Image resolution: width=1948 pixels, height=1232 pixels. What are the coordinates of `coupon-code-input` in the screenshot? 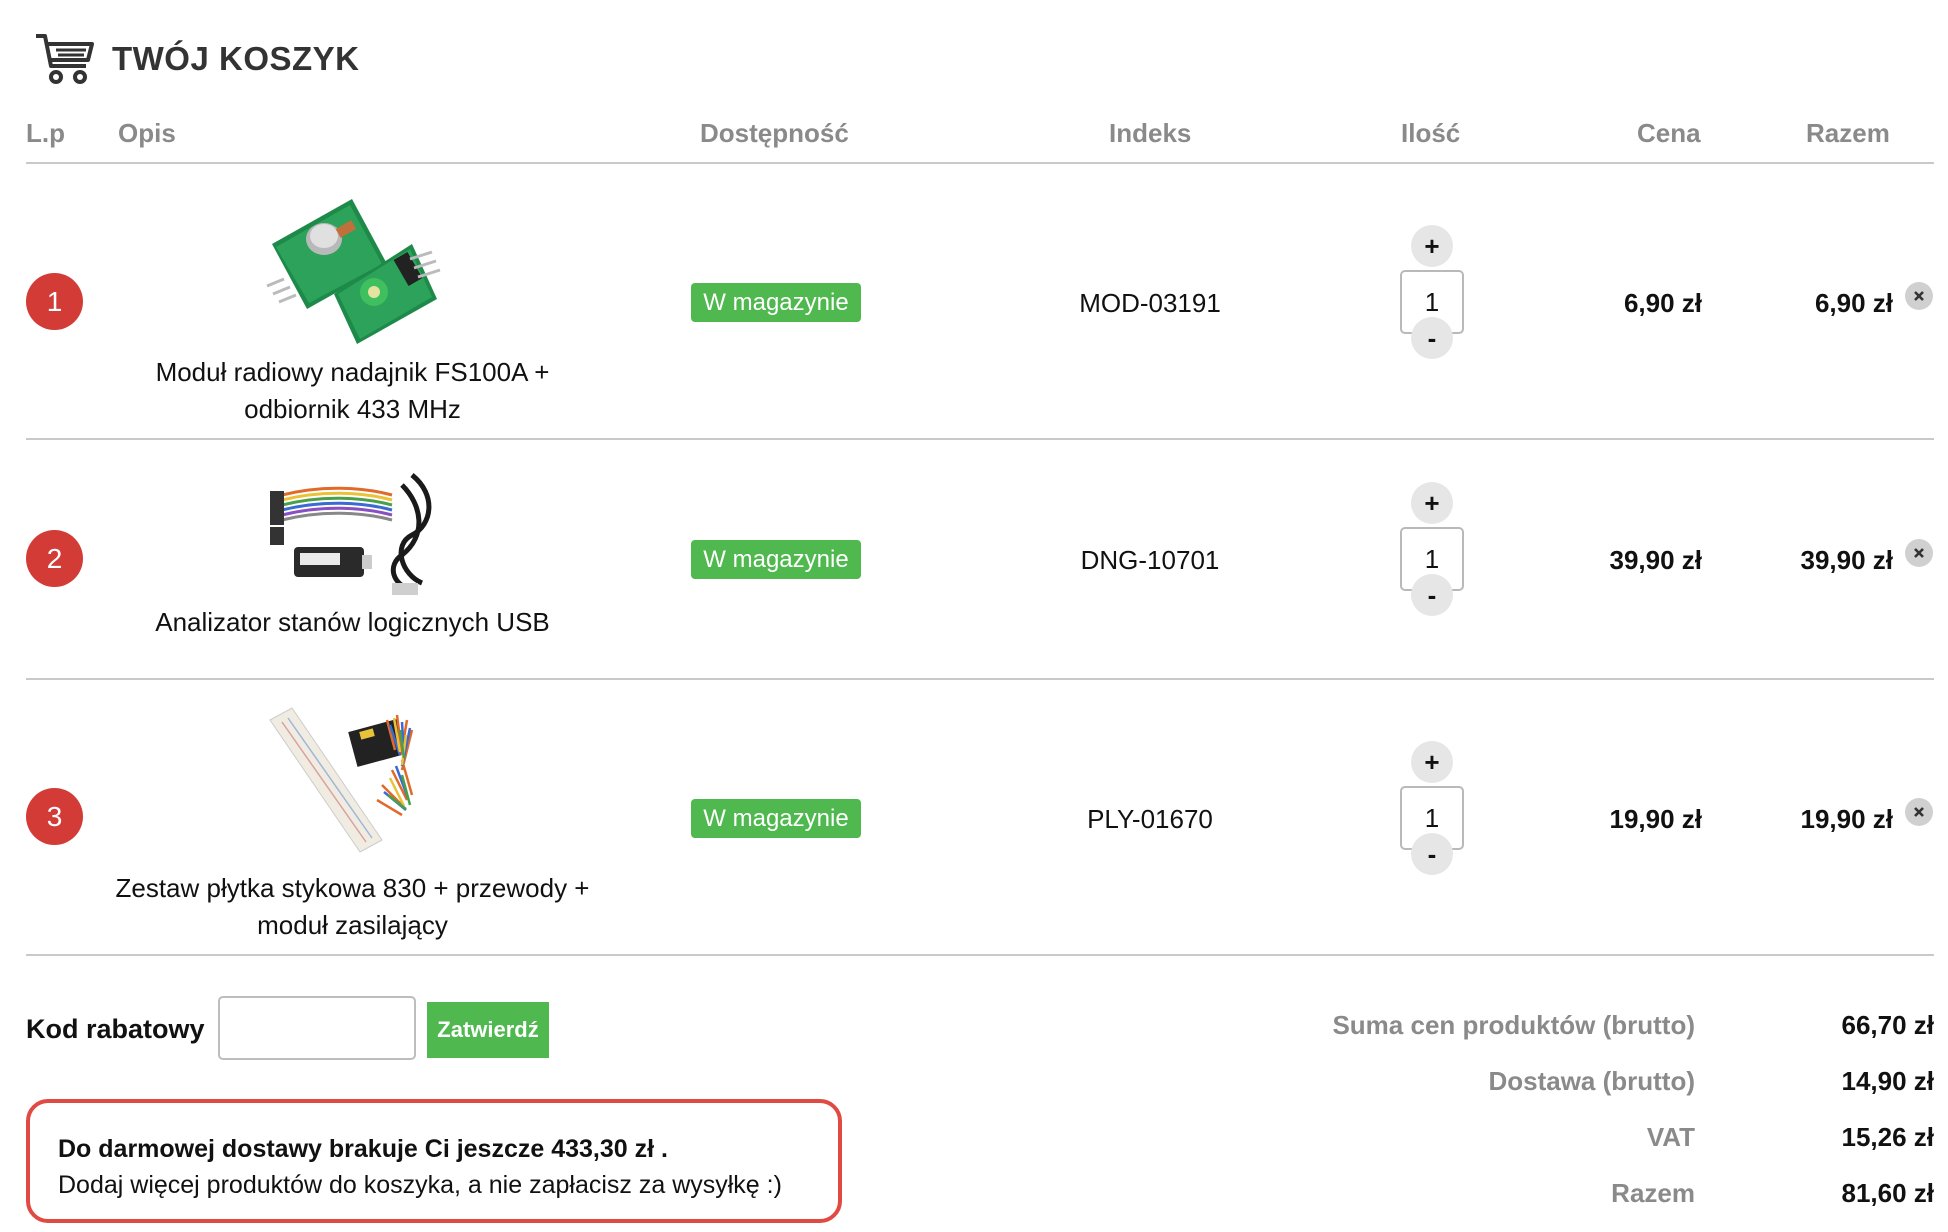 It's located at (317, 1028).